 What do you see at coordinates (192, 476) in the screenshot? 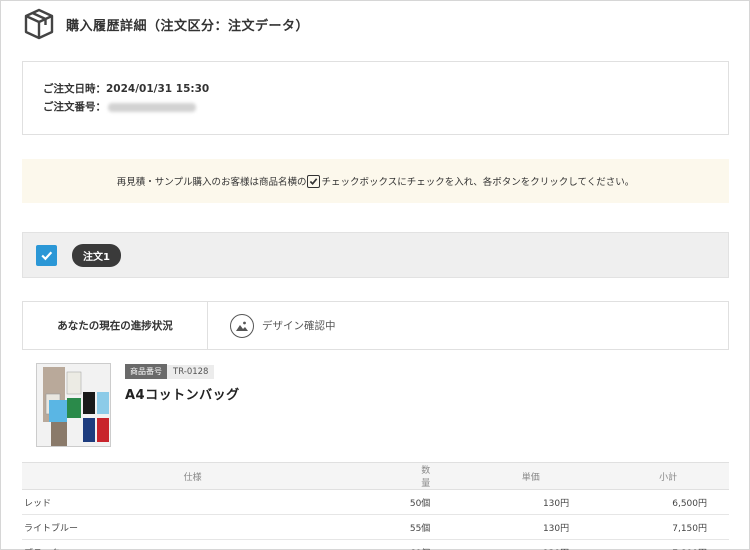
I see `col-spec: 仕様` at bounding box center [192, 476].